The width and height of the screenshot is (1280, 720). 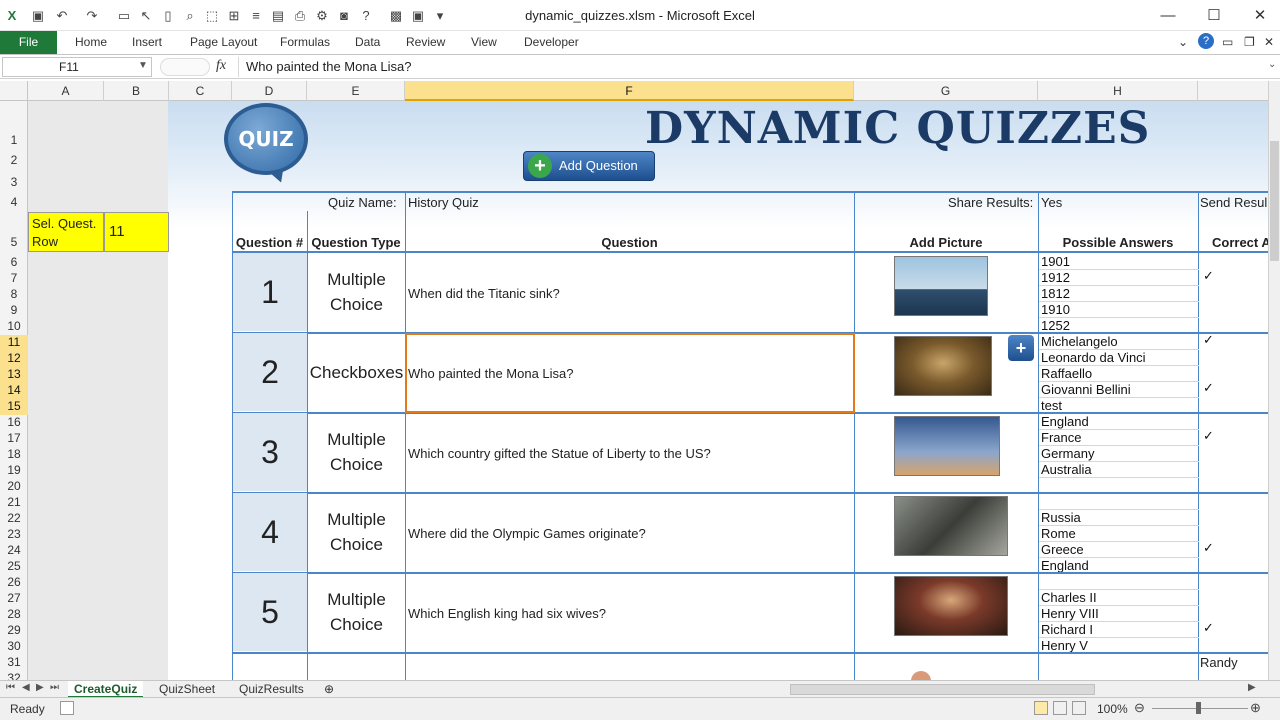 I want to click on answer-option: England, so click(x=1119, y=422).